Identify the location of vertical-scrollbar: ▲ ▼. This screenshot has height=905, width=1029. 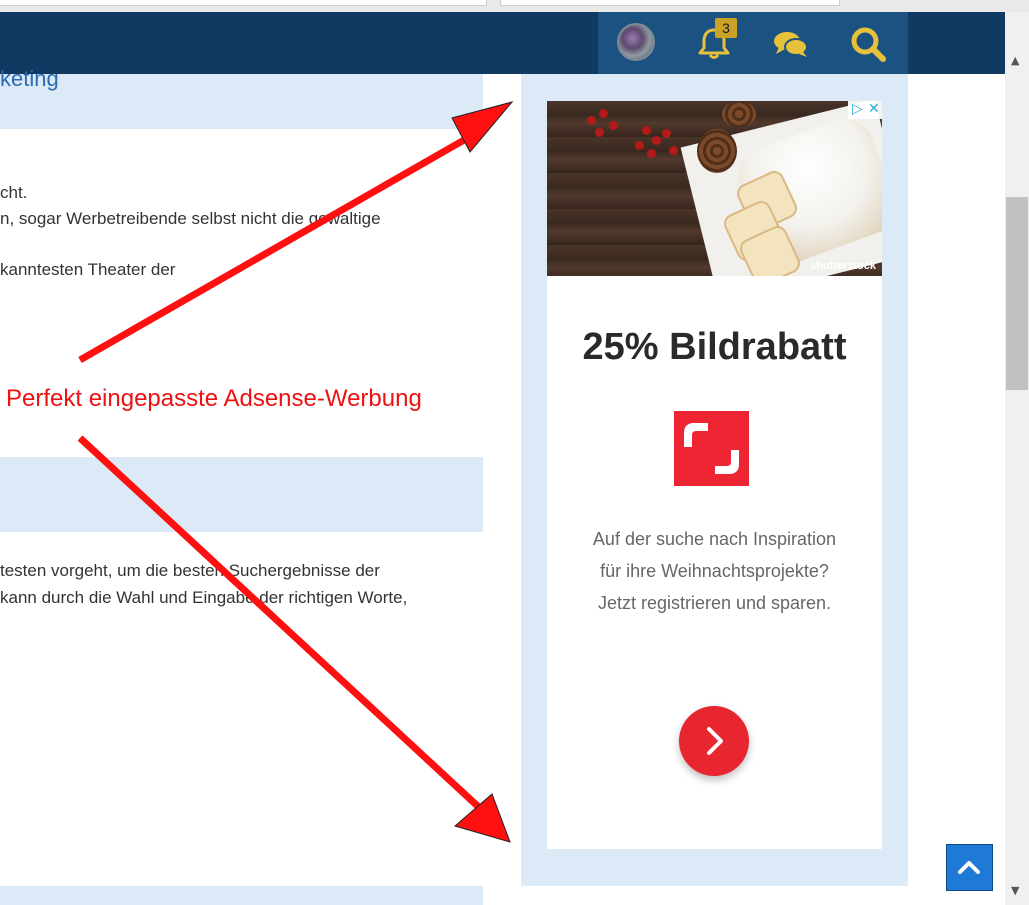
(1017, 458).